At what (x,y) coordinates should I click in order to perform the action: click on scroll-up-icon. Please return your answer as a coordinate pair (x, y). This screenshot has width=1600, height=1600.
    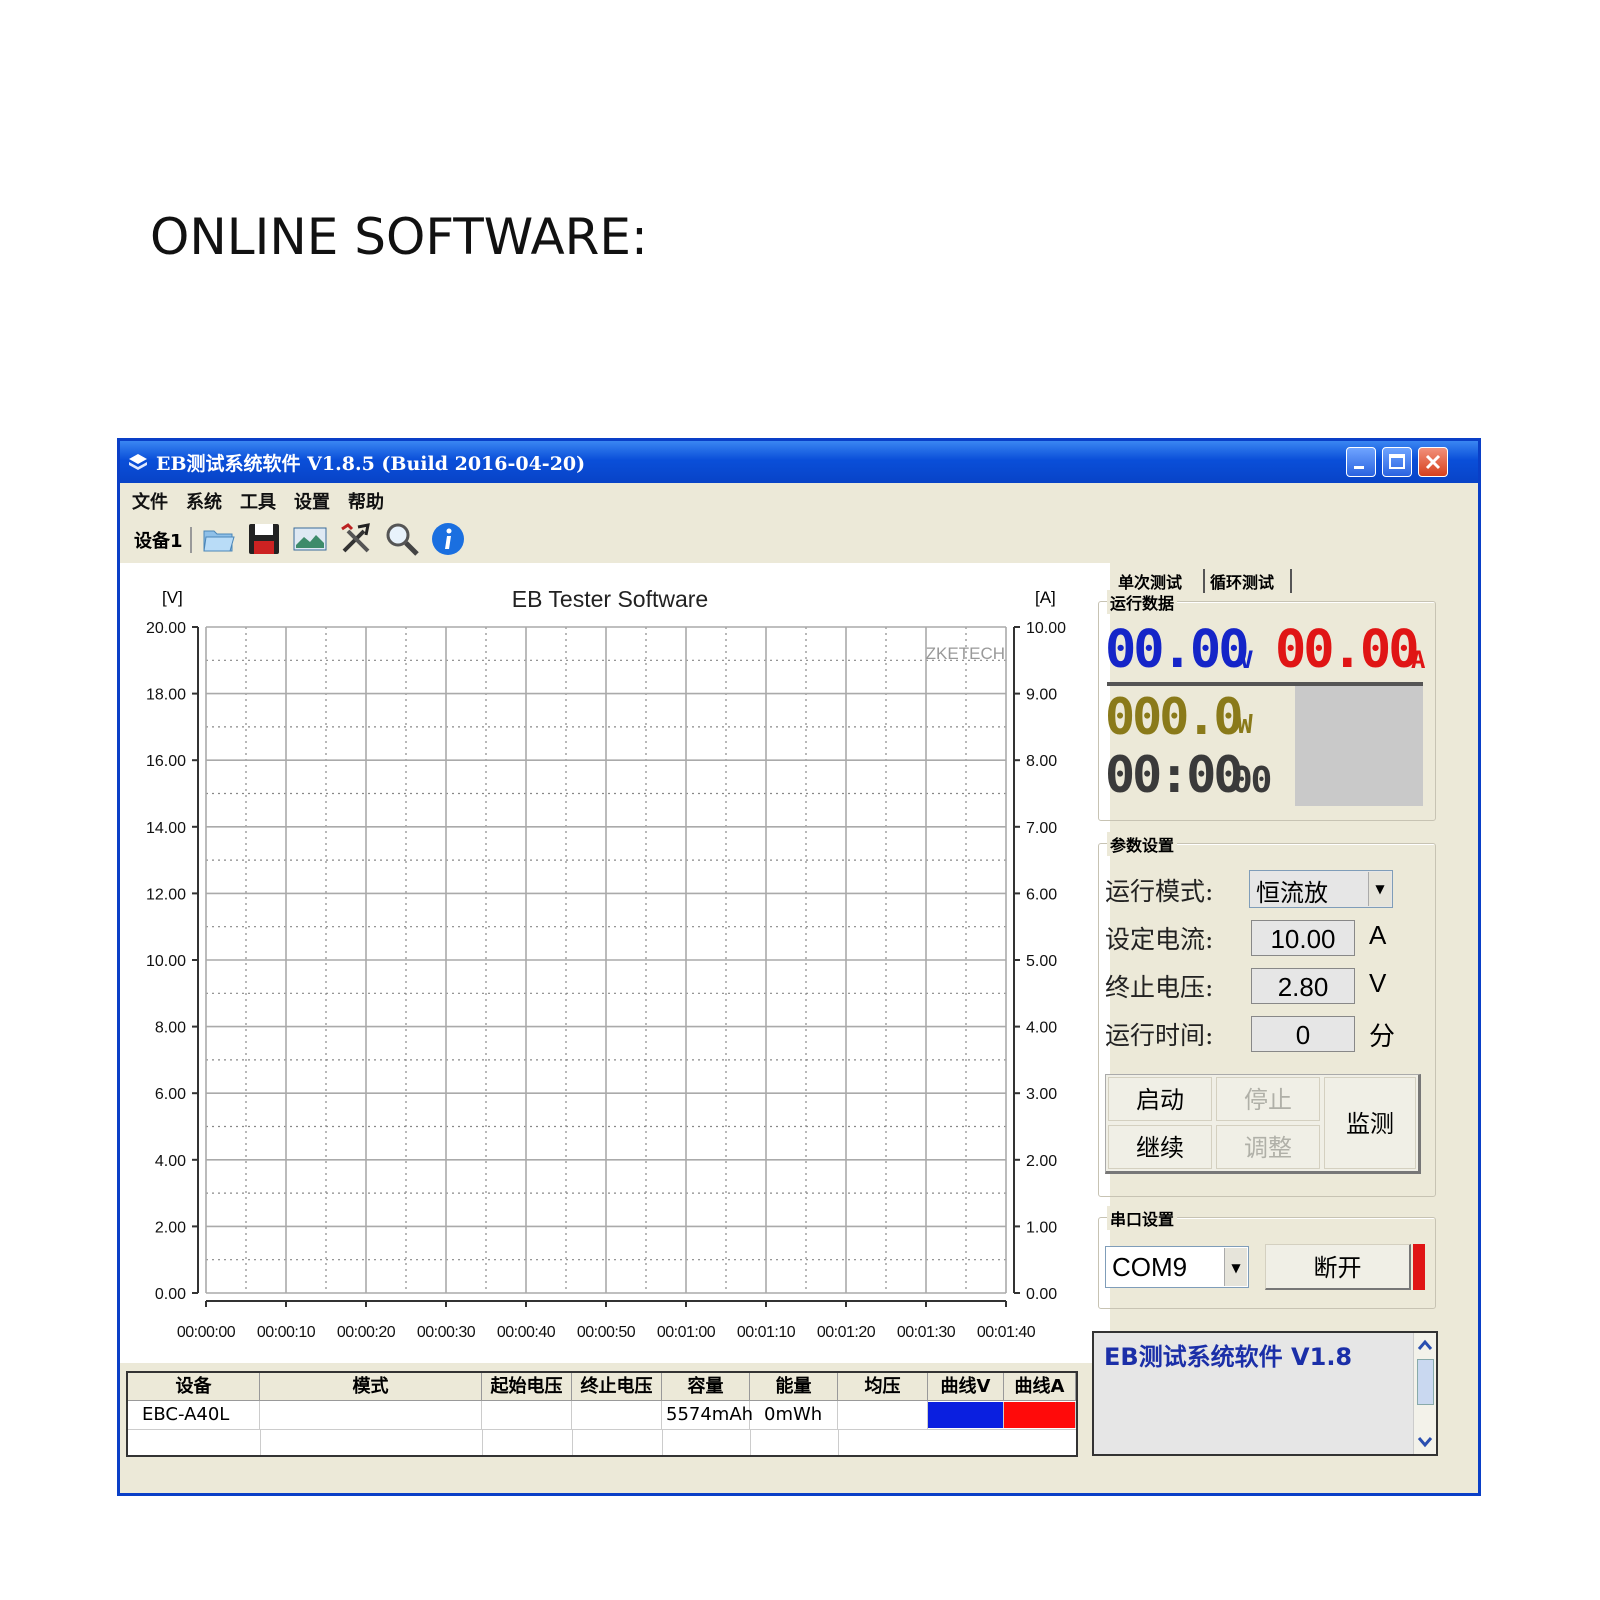
    Looking at the image, I should click on (1425, 1345).